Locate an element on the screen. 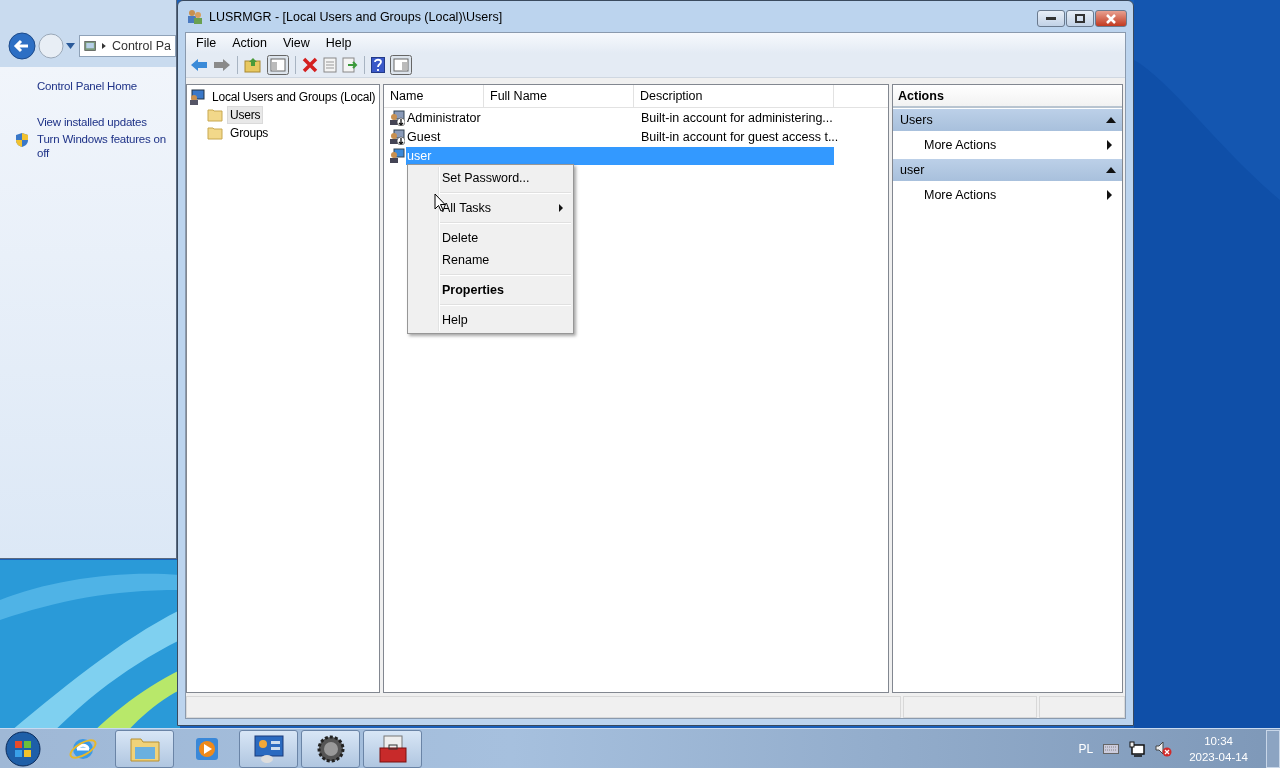 The width and height of the screenshot is (1280, 768). column-header: Name is located at coordinates (434, 96).